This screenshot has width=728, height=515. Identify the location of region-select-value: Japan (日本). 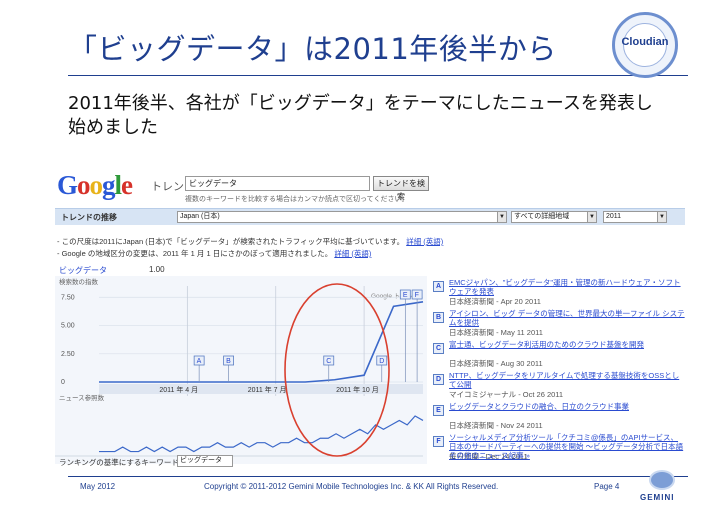
(200, 216).